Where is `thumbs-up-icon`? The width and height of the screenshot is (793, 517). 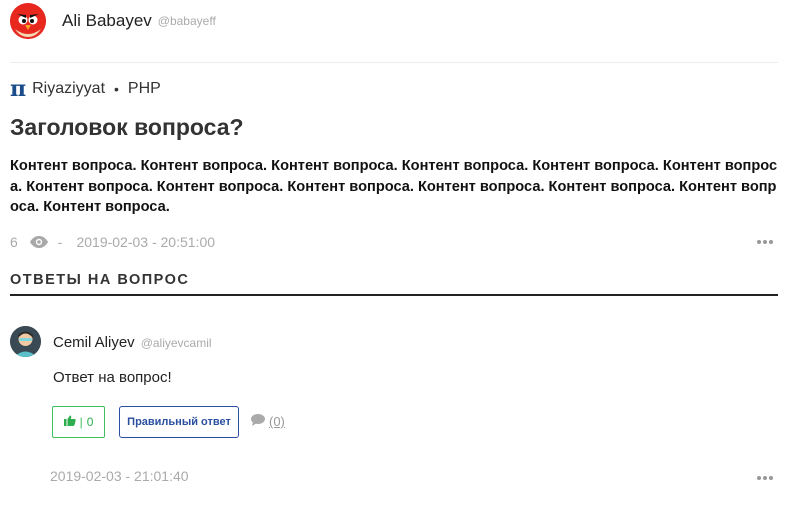
thumbs-up-icon is located at coordinates (69, 422).